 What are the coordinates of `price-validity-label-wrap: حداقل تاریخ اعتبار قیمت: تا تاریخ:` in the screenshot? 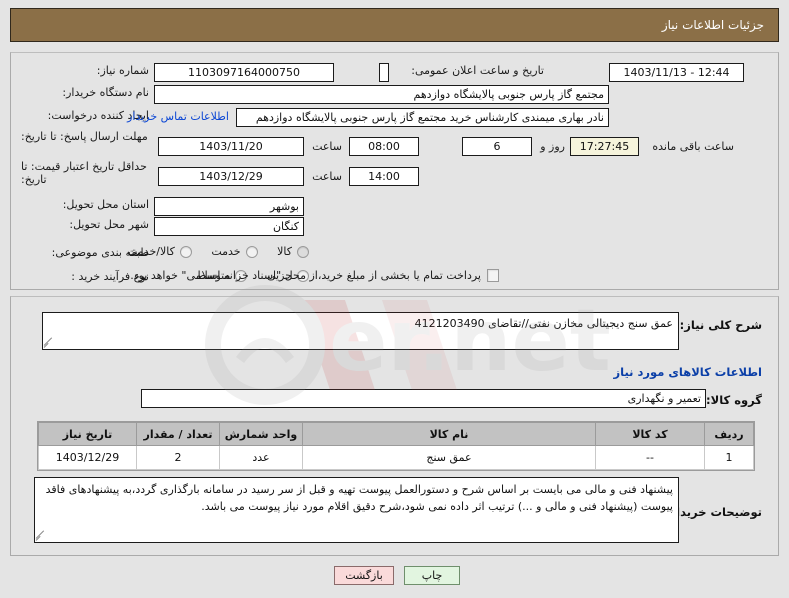 It's located at (85, 173).